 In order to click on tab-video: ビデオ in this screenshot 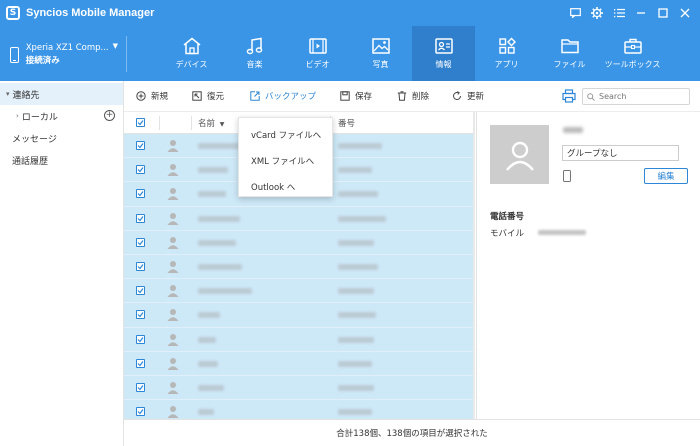, I will do `click(317, 53)`.